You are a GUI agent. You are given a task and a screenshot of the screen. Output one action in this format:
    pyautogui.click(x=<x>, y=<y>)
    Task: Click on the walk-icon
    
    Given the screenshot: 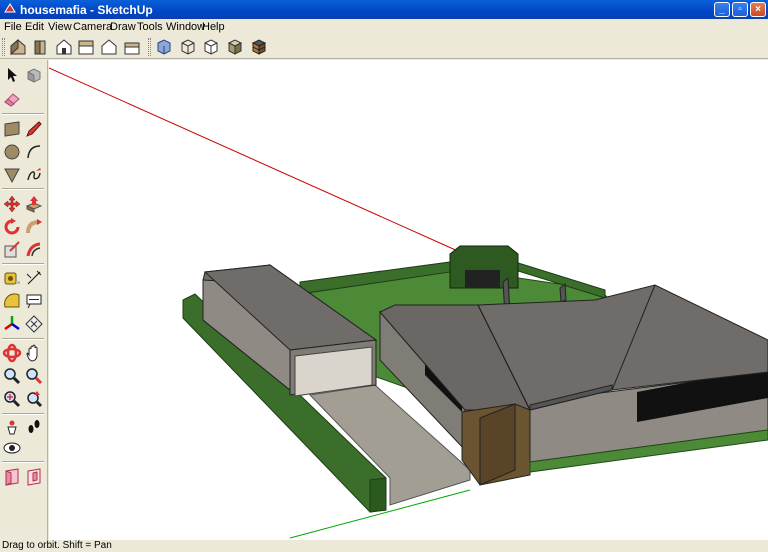 What is the action you would take?
    pyautogui.click(x=34, y=427)
    